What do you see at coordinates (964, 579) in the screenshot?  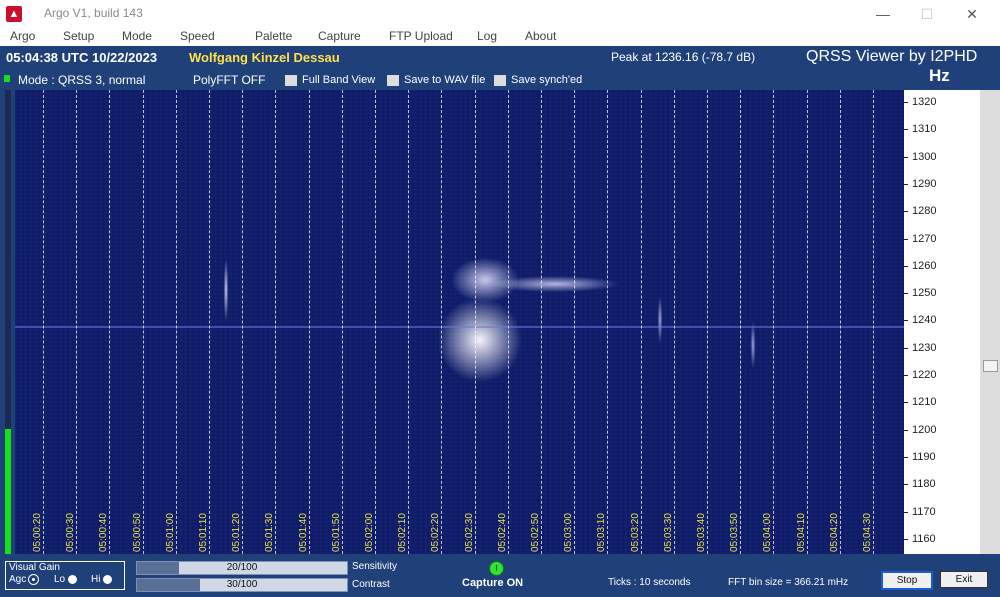 I see `exit-button: Exit` at bounding box center [964, 579].